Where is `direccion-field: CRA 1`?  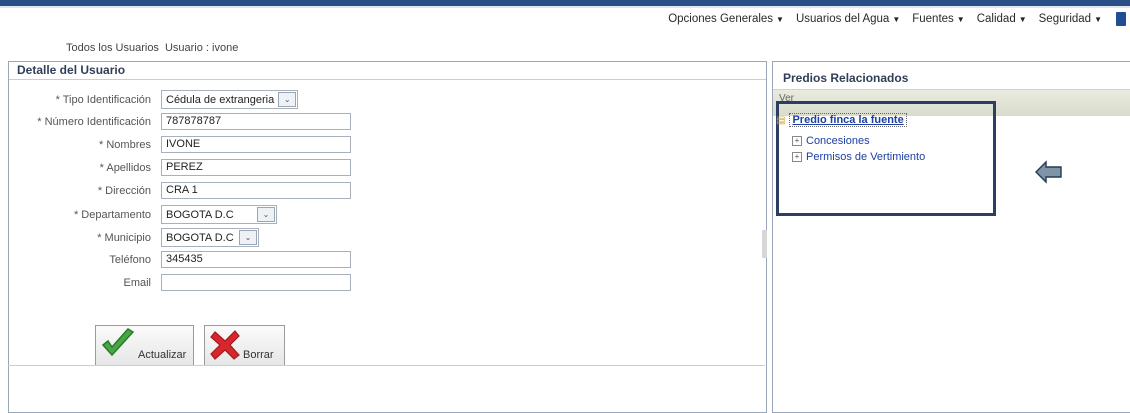 direccion-field: CRA 1 is located at coordinates (256, 190).